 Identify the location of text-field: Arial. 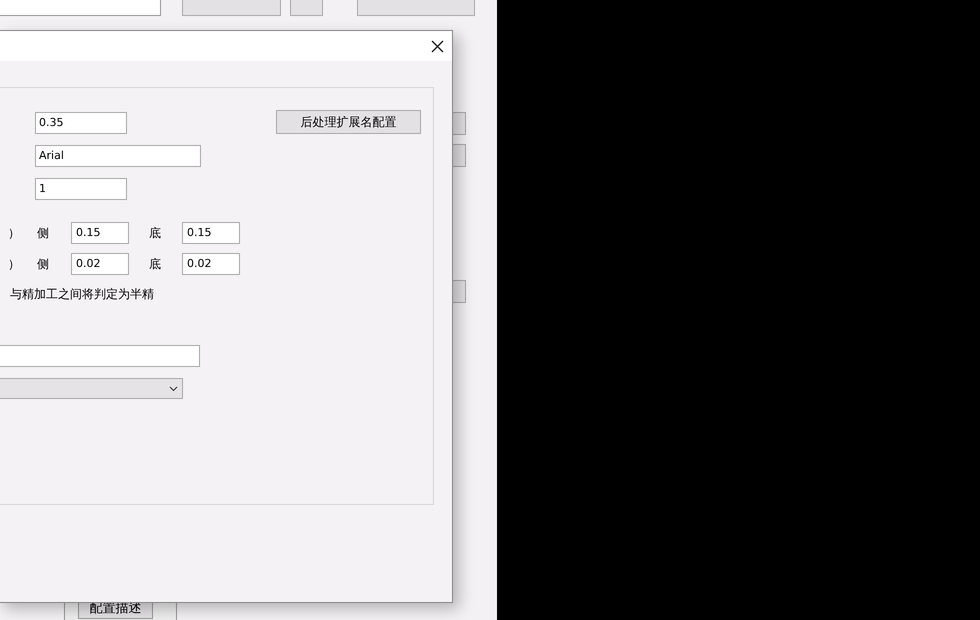
(118, 156).